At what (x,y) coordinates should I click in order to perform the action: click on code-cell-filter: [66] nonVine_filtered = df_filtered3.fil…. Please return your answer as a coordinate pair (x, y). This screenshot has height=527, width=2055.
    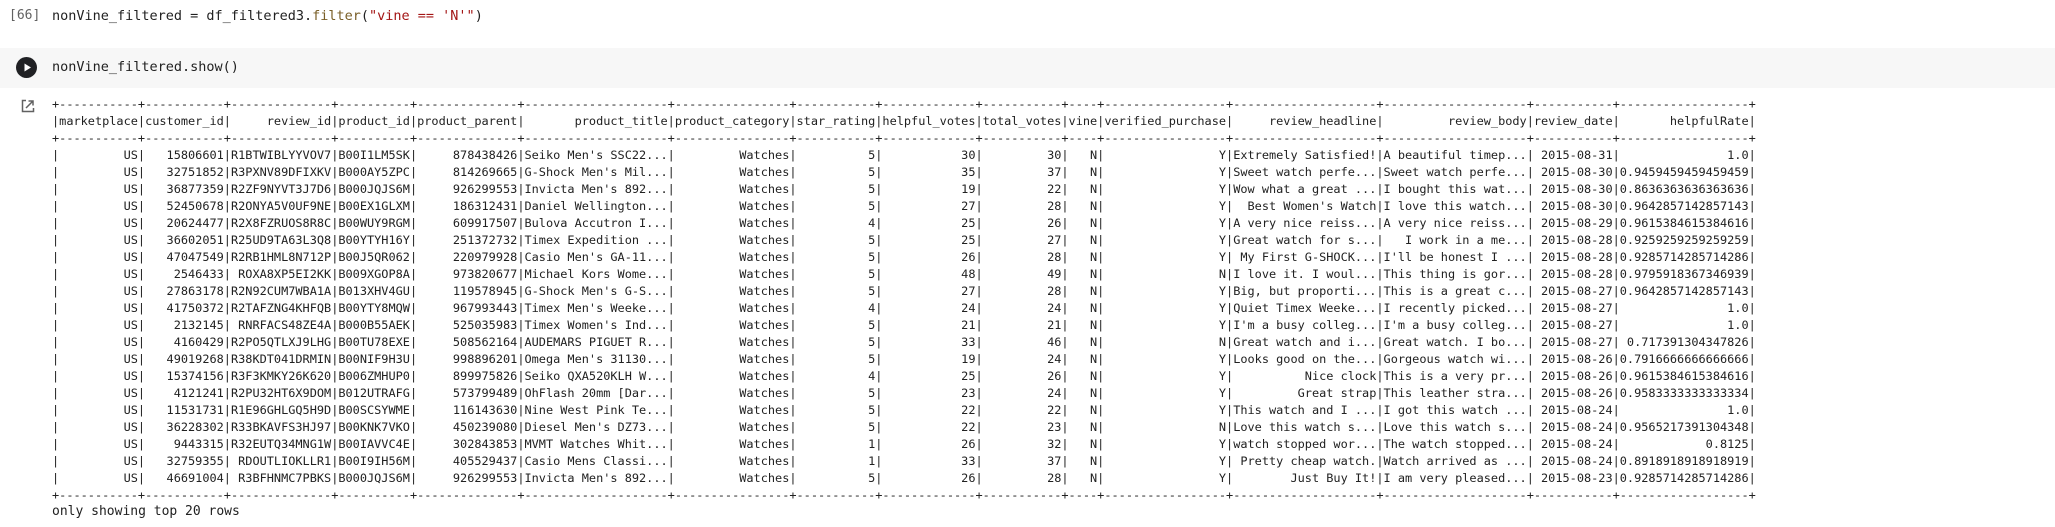
    Looking at the image, I should click on (1027, 20).